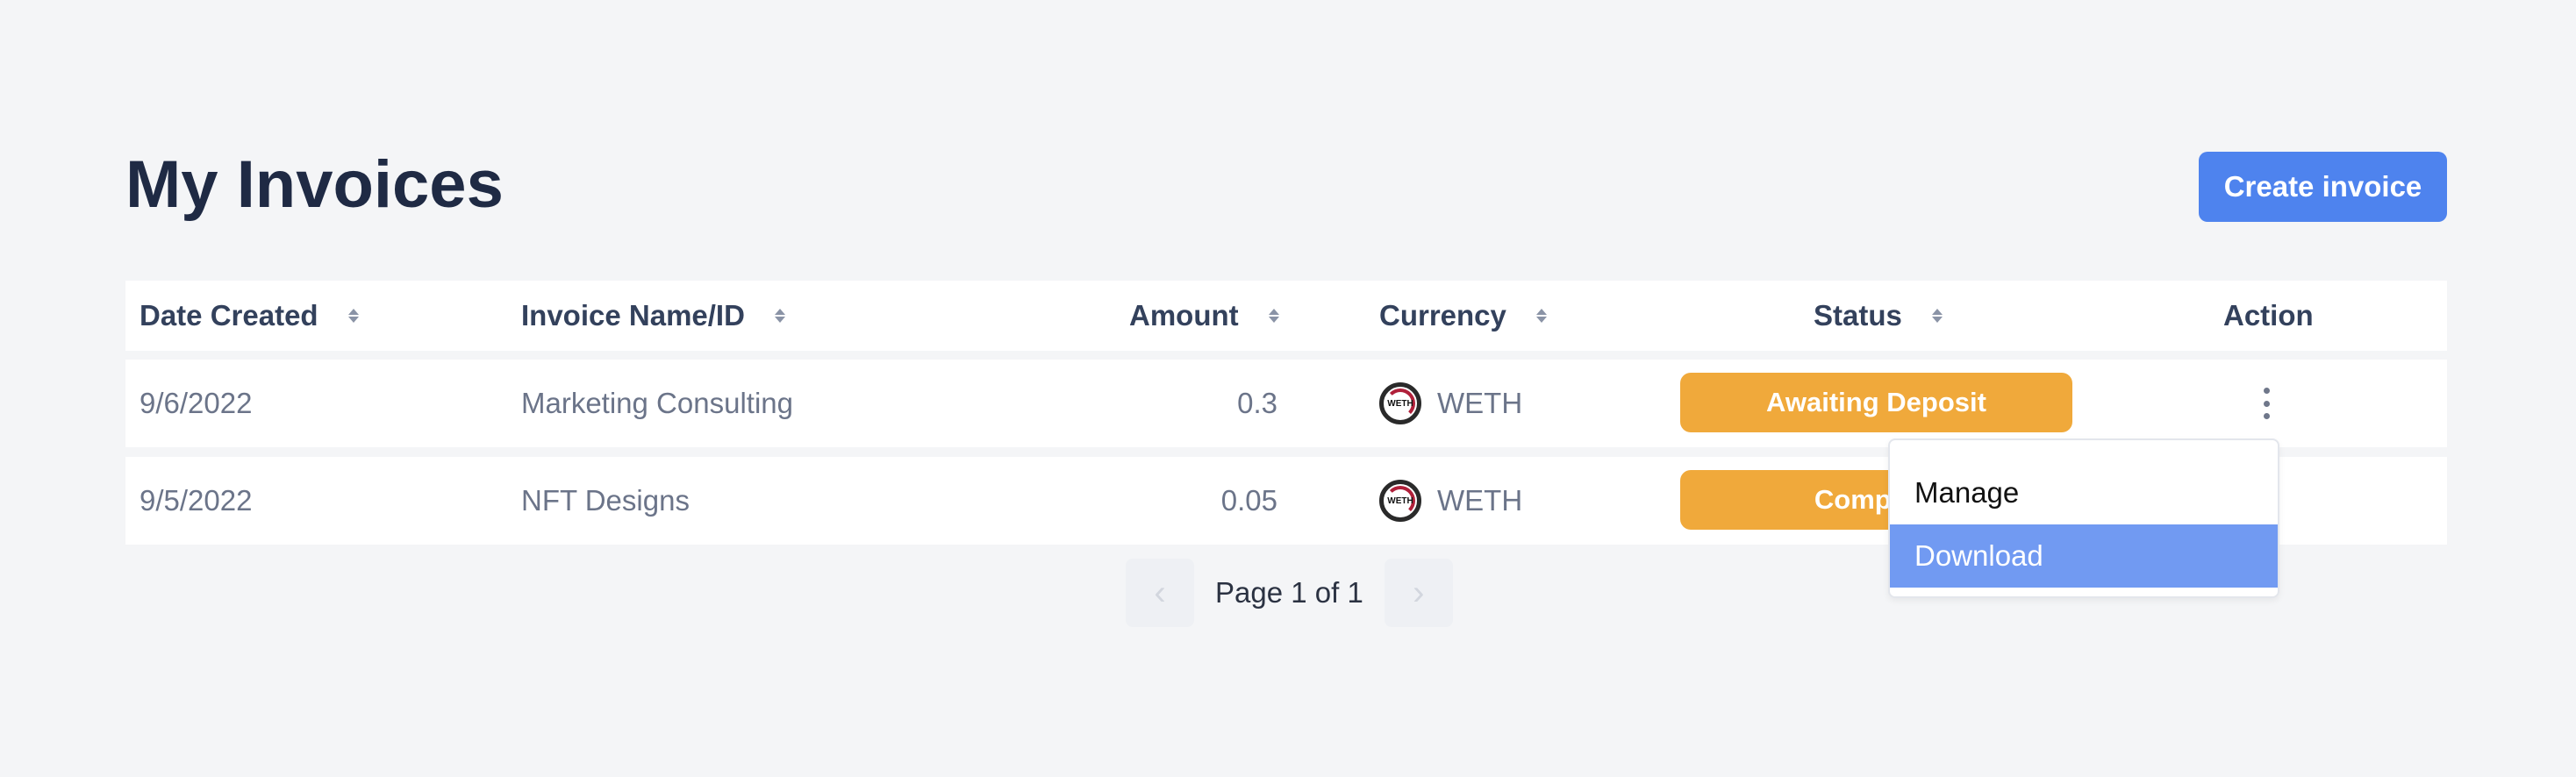 The width and height of the screenshot is (2576, 777). I want to click on invoice-name-cell: NFT Designs, so click(605, 500).